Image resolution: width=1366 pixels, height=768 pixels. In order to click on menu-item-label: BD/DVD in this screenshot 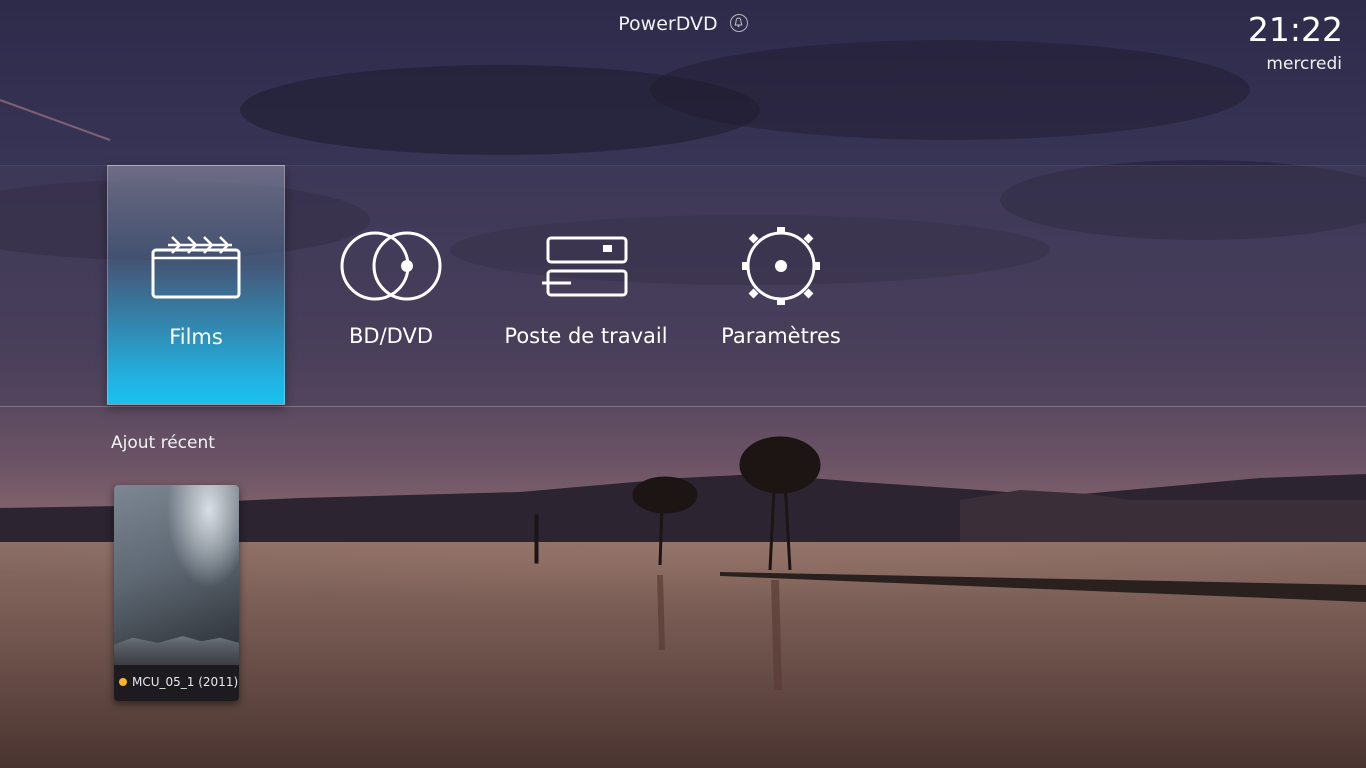, I will do `click(391, 336)`.